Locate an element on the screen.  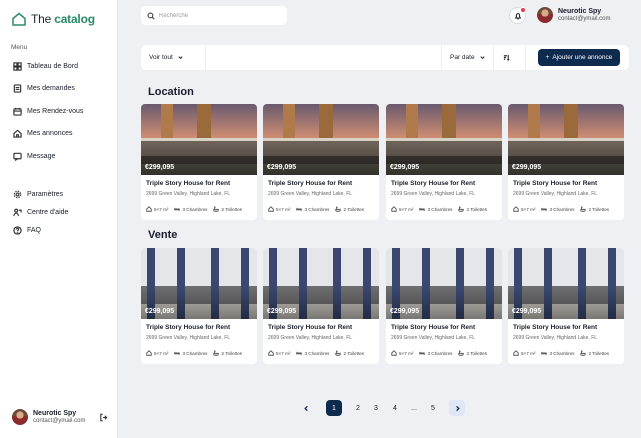
sidebar-item-label: Mes demandes is located at coordinates (51, 88).